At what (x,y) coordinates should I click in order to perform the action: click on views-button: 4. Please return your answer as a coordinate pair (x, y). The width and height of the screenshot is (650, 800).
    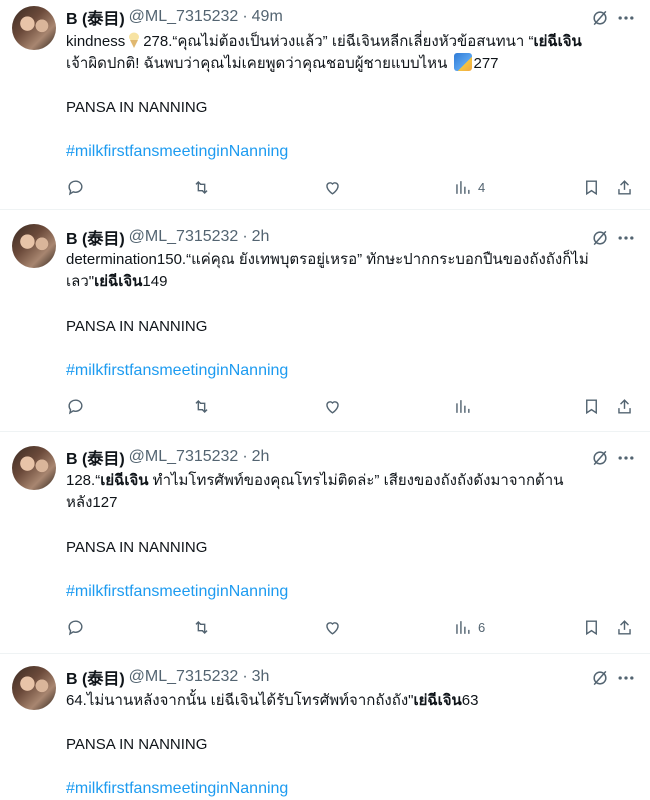
    Looking at the image, I should click on (469, 187).